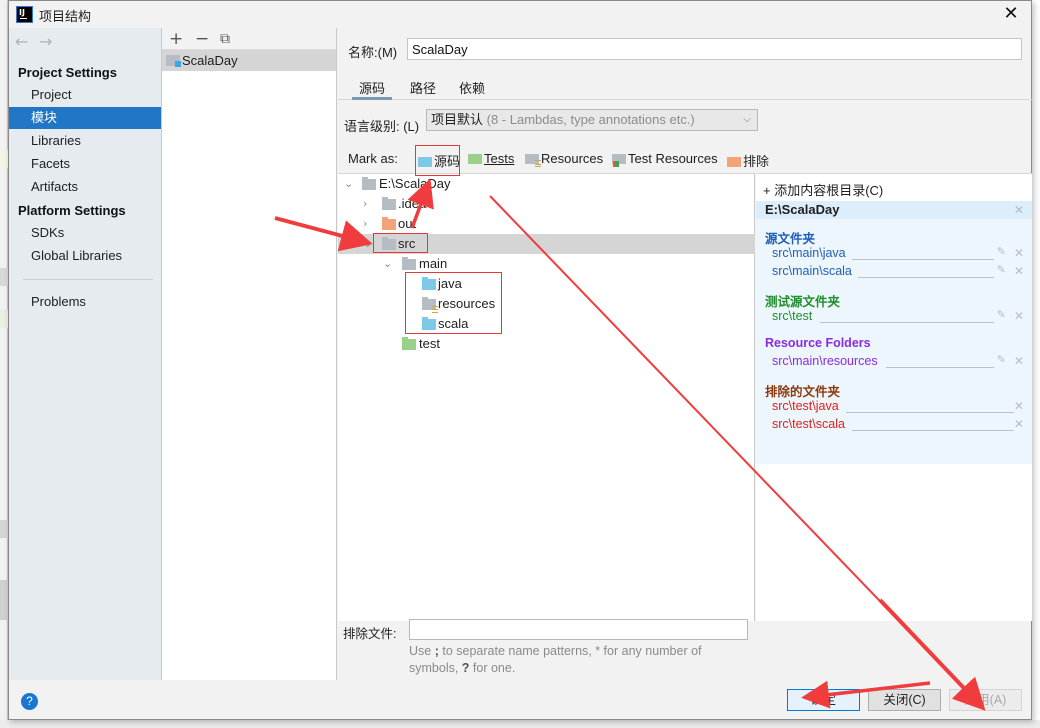  Describe the element at coordinates (665, 159) in the screenshot. I see `mark-as-test-resources-button: Test Resources` at that location.